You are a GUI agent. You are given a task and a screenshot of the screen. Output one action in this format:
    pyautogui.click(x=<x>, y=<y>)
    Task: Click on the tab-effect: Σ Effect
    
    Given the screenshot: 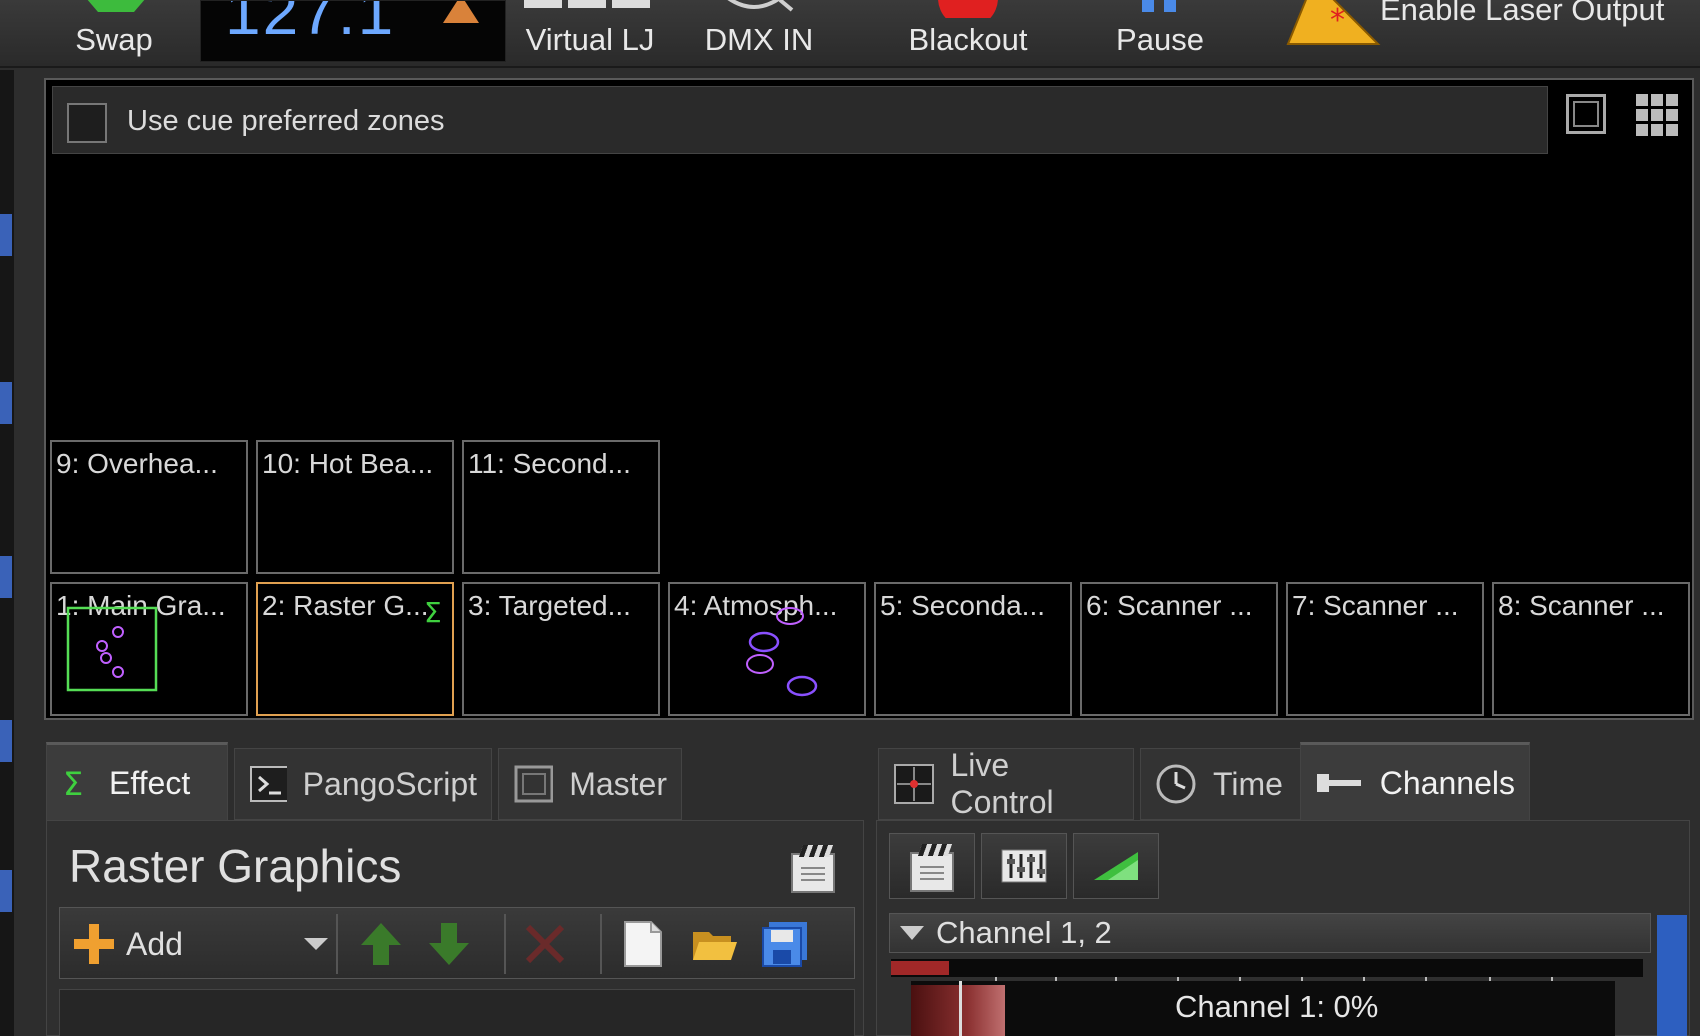 What is the action you would take?
    pyautogui.click(x=137, y=782)
    